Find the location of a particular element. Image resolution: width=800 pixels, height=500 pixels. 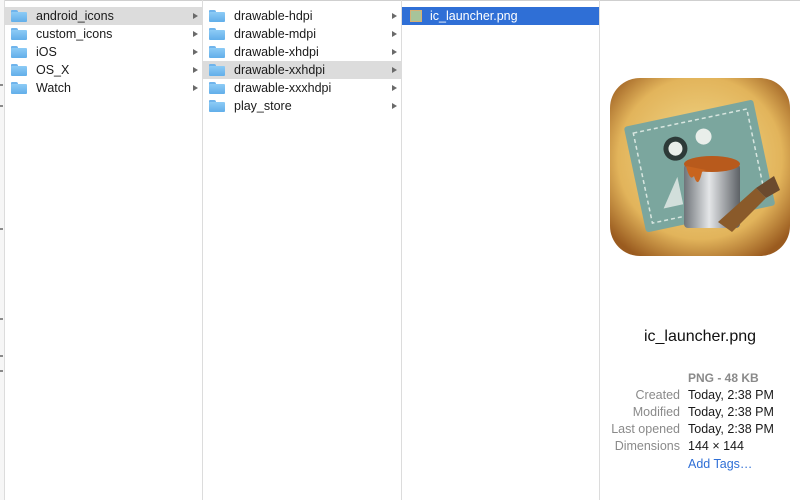

folder-label: play_store is located at coordinates (263, 106).